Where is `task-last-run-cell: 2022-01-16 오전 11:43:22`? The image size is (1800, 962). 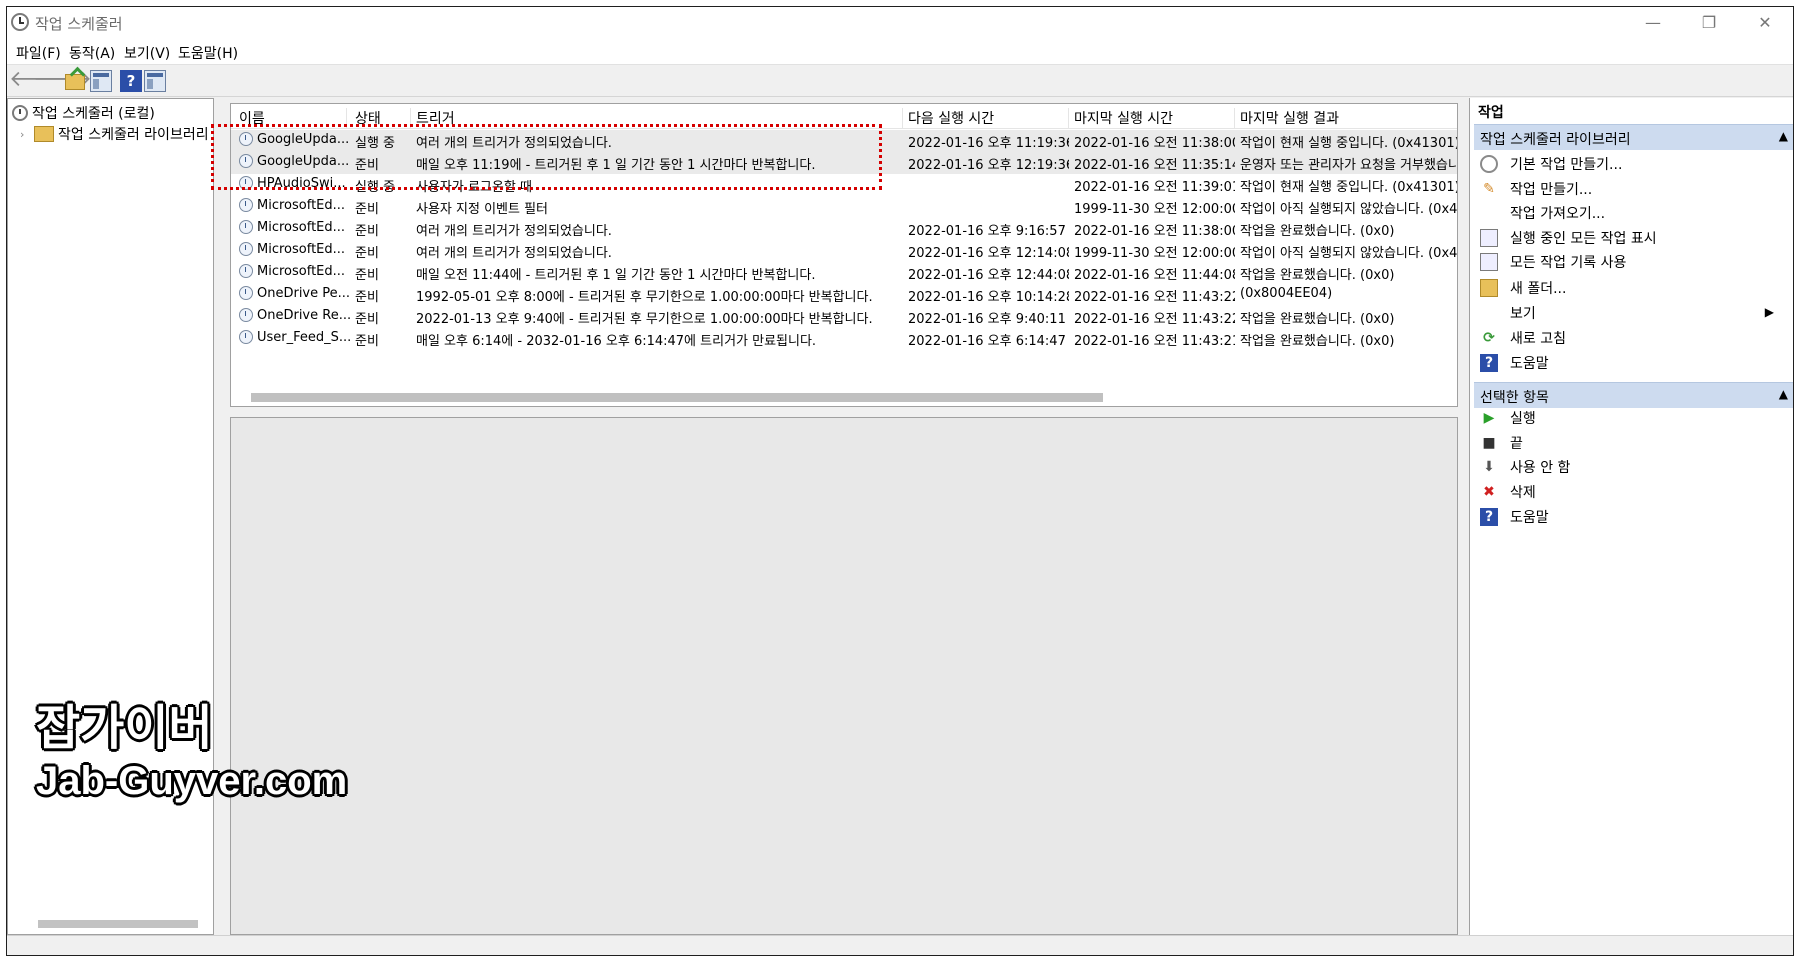 task-last-run-cell: 2022-01-16 오전 11:43:22 is located at coordinates (1154, 319).